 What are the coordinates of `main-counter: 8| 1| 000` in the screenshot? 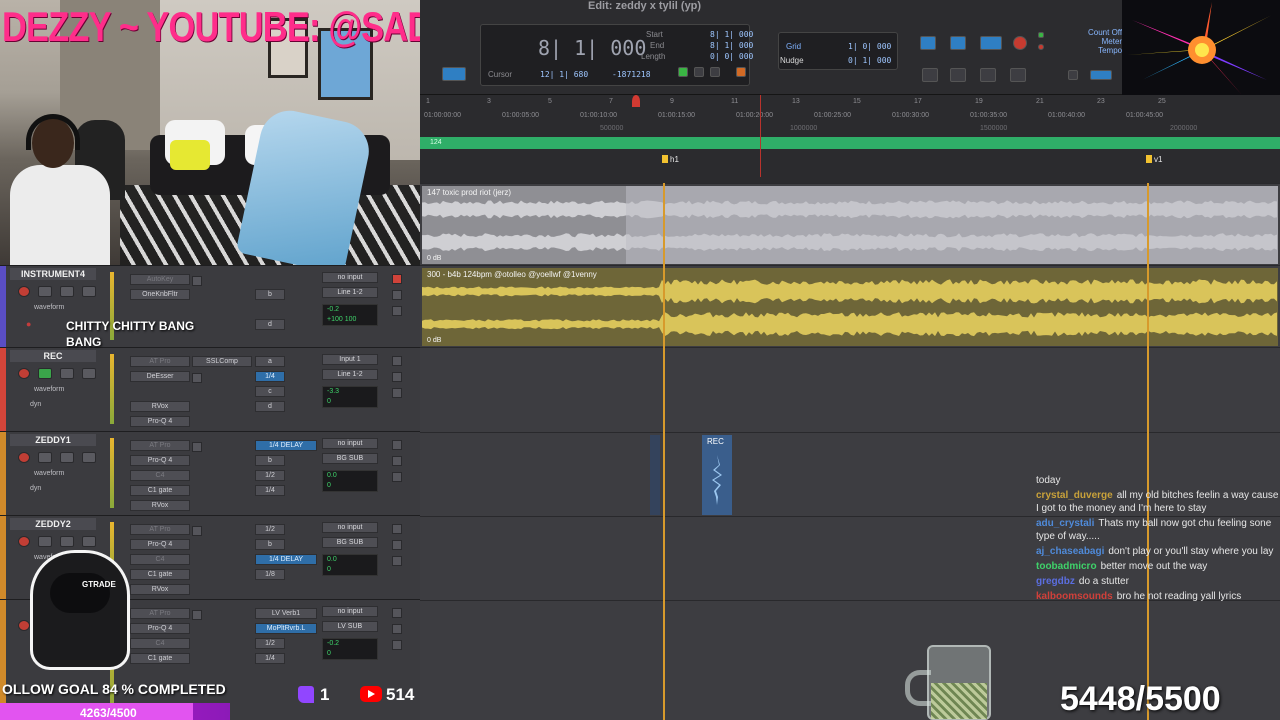 It's located at (592, 48).